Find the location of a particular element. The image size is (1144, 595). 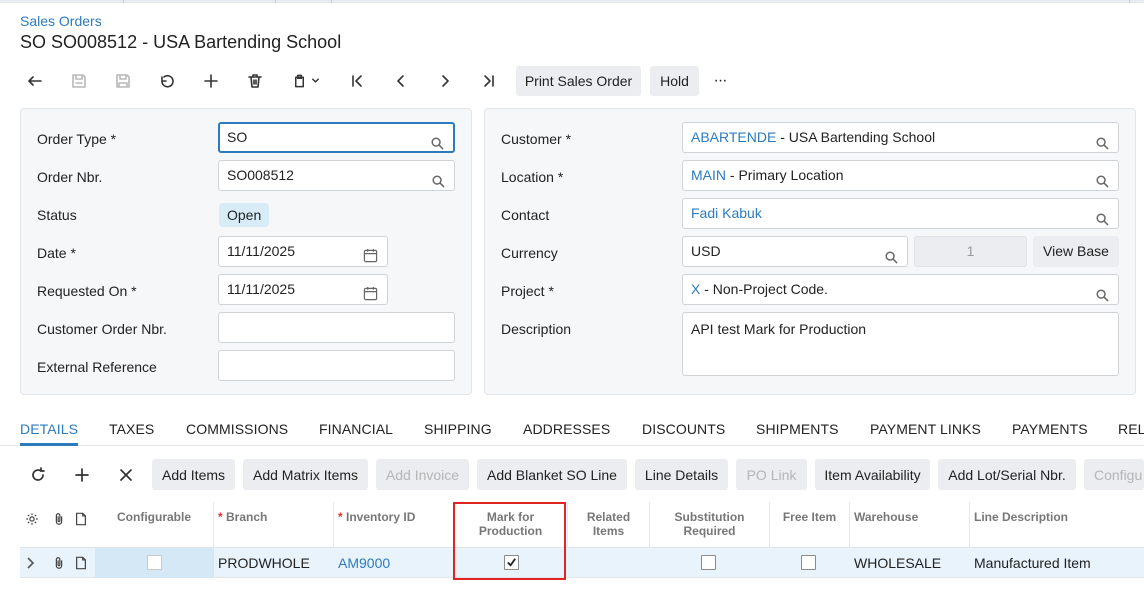

currency-rate-field: 1 is located at coordinates (970, 251).